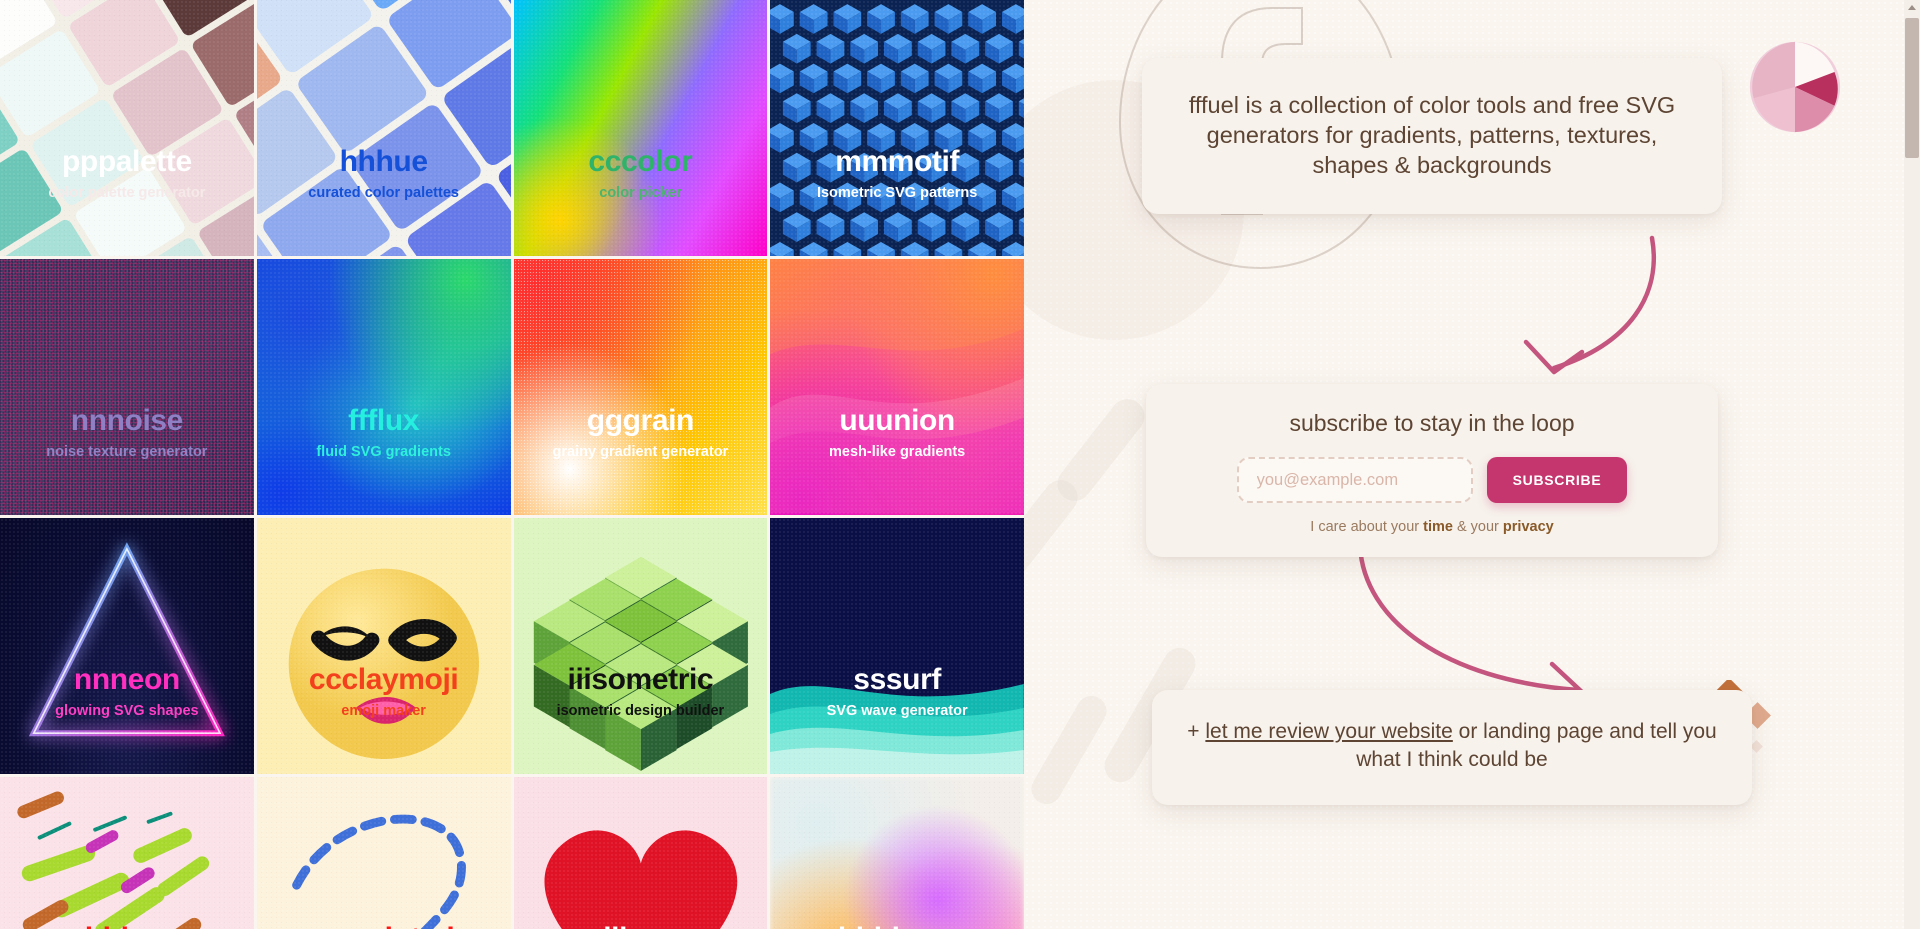 The width and height of the screenshot is (1920, 929). I want to click on curved-arrow-1-icon, so click(1589, 305).